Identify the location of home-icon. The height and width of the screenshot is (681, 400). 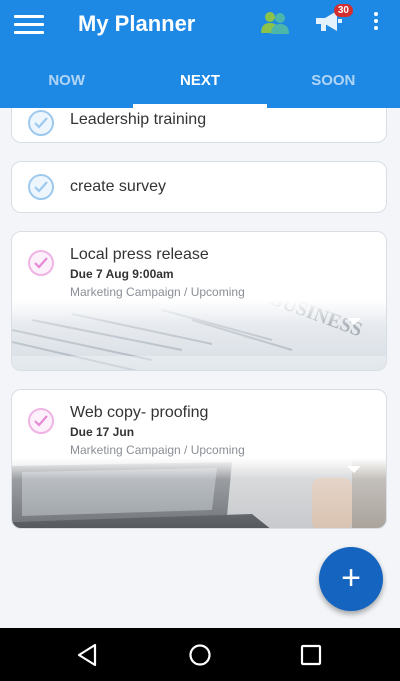
(200, 655).